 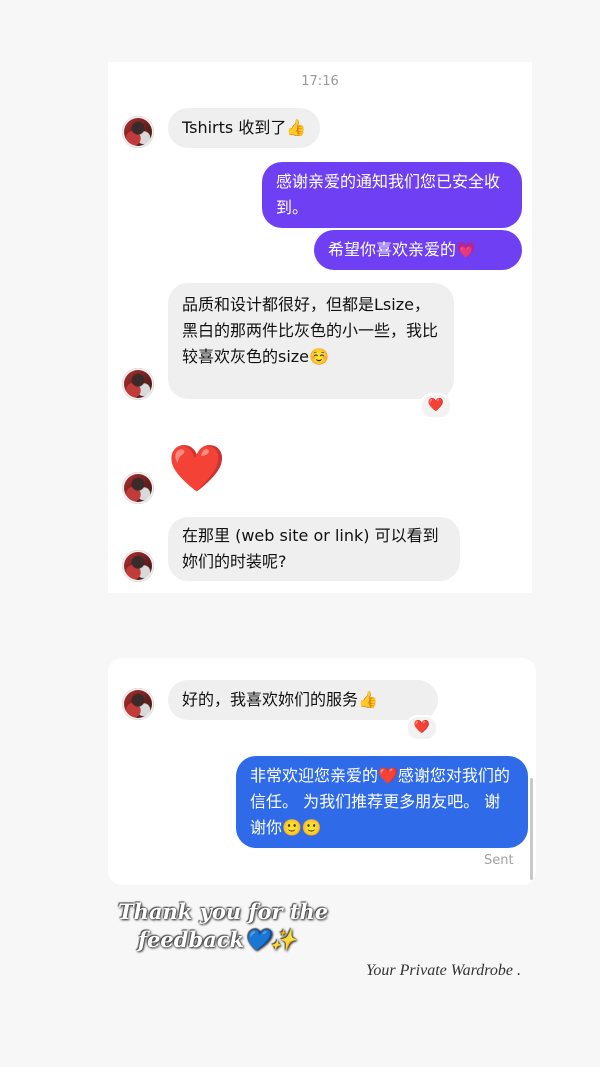 I want to click on scrollbar, so click(x=531, y=829).